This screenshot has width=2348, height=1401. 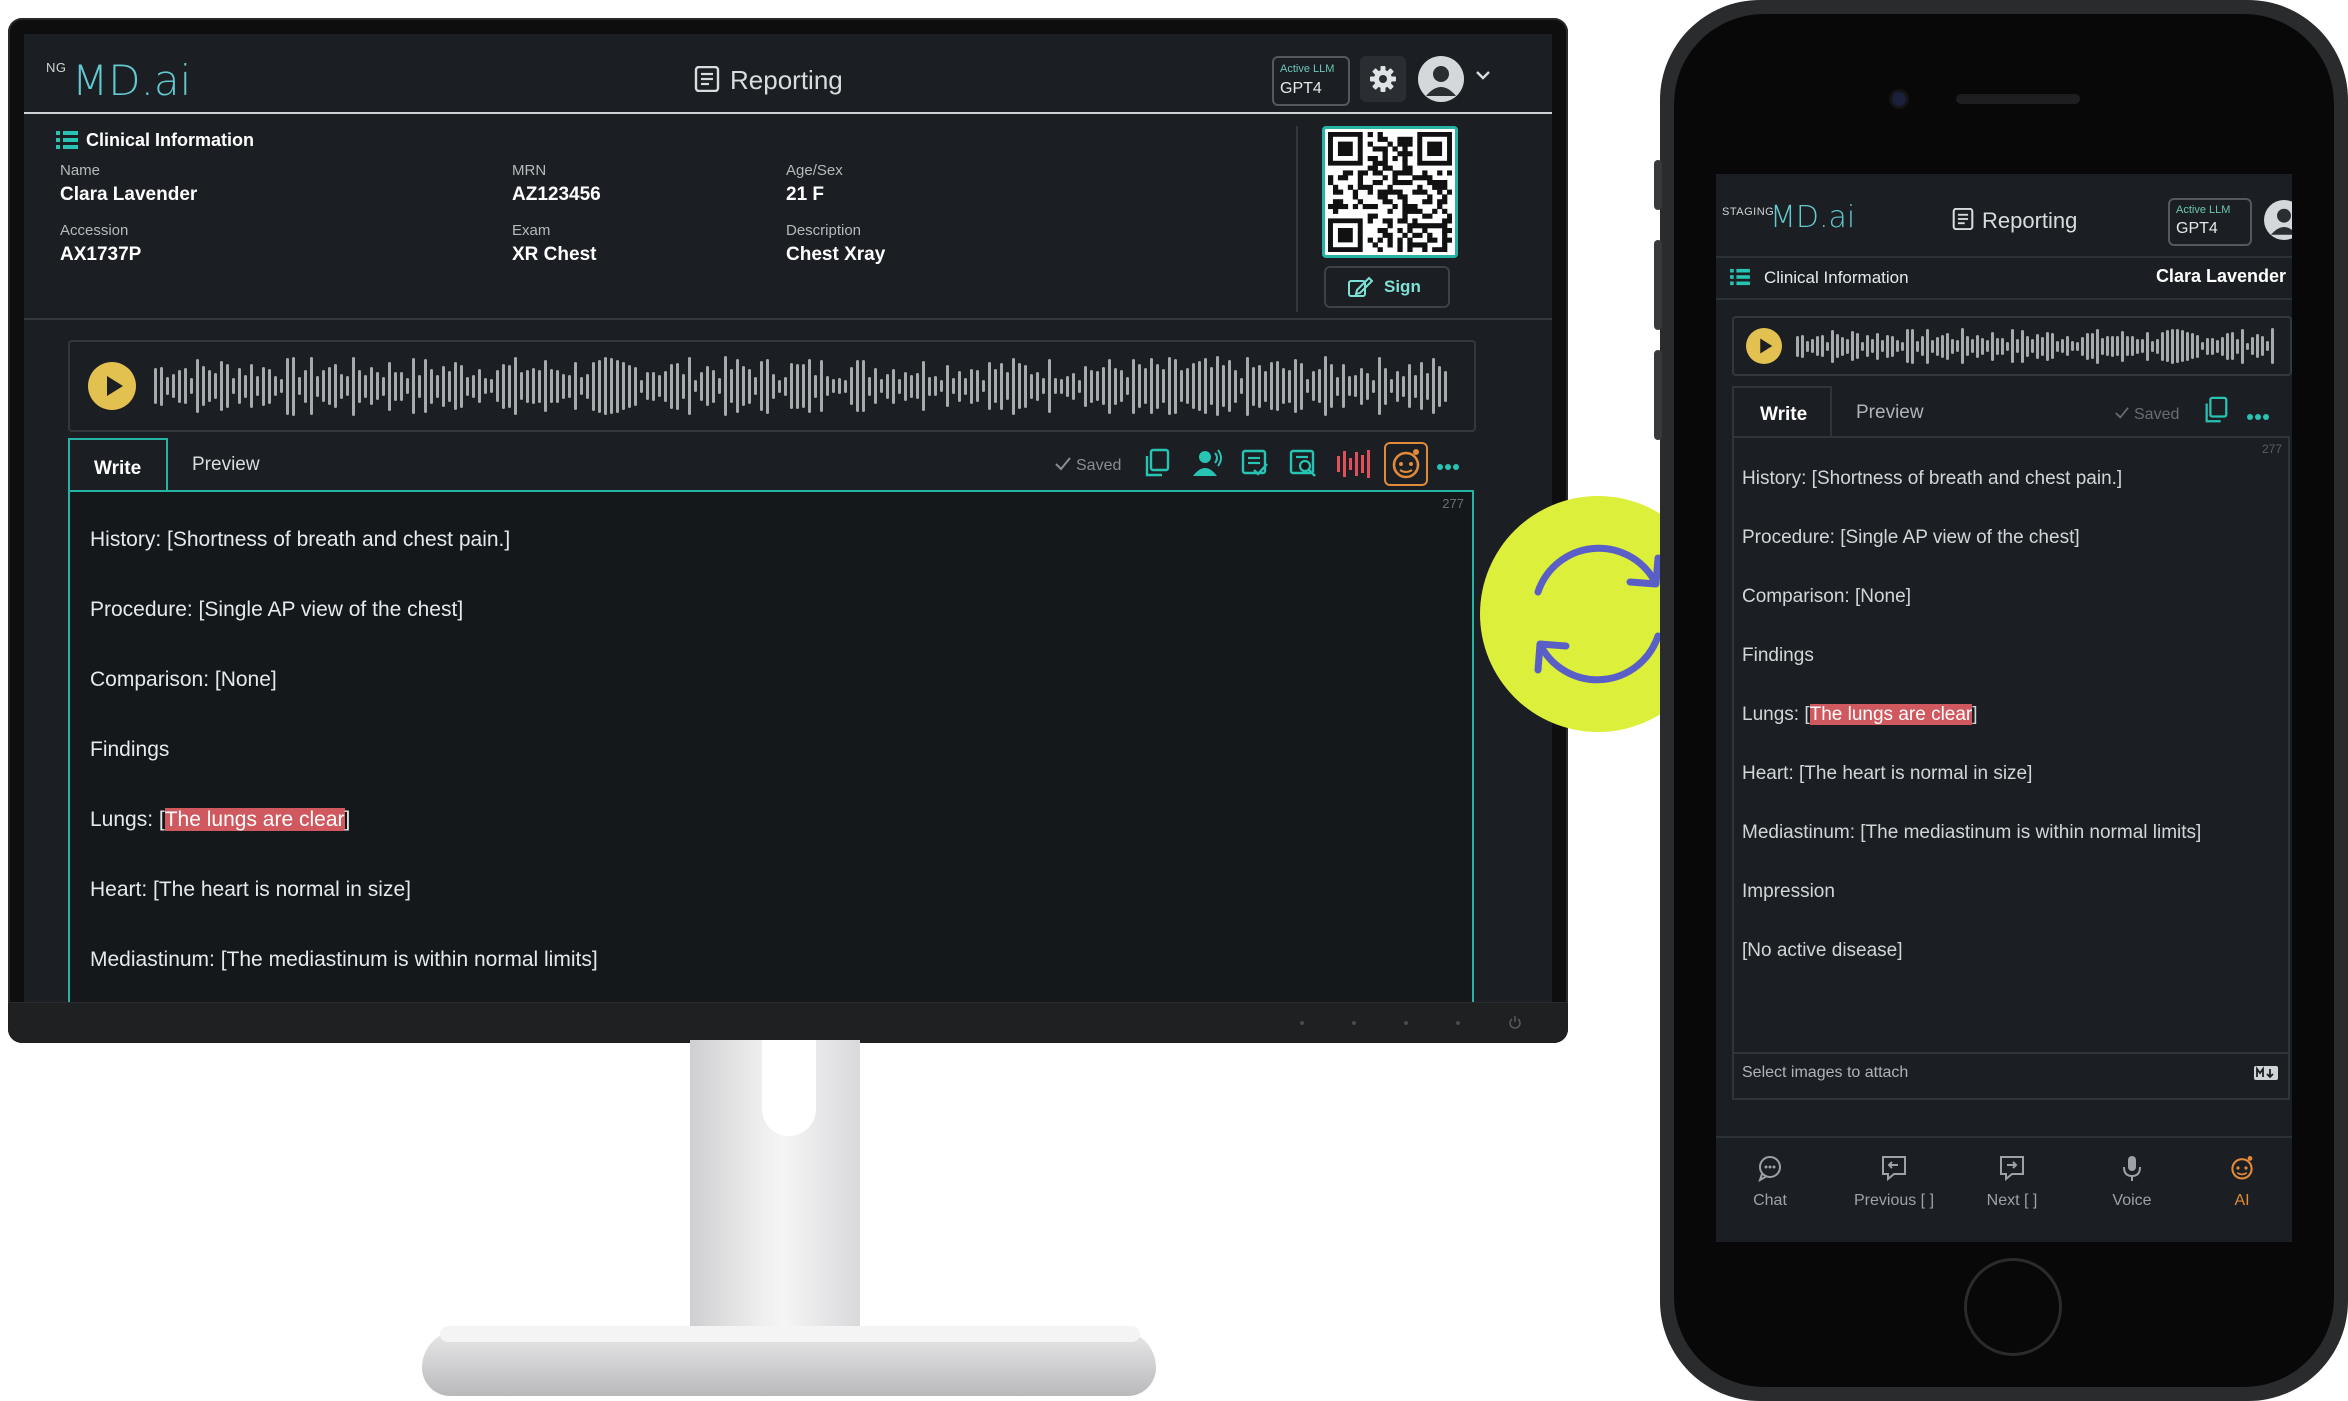 I want to click on clinical-info-header: Clinical Information, so click(x=1836, y=278).